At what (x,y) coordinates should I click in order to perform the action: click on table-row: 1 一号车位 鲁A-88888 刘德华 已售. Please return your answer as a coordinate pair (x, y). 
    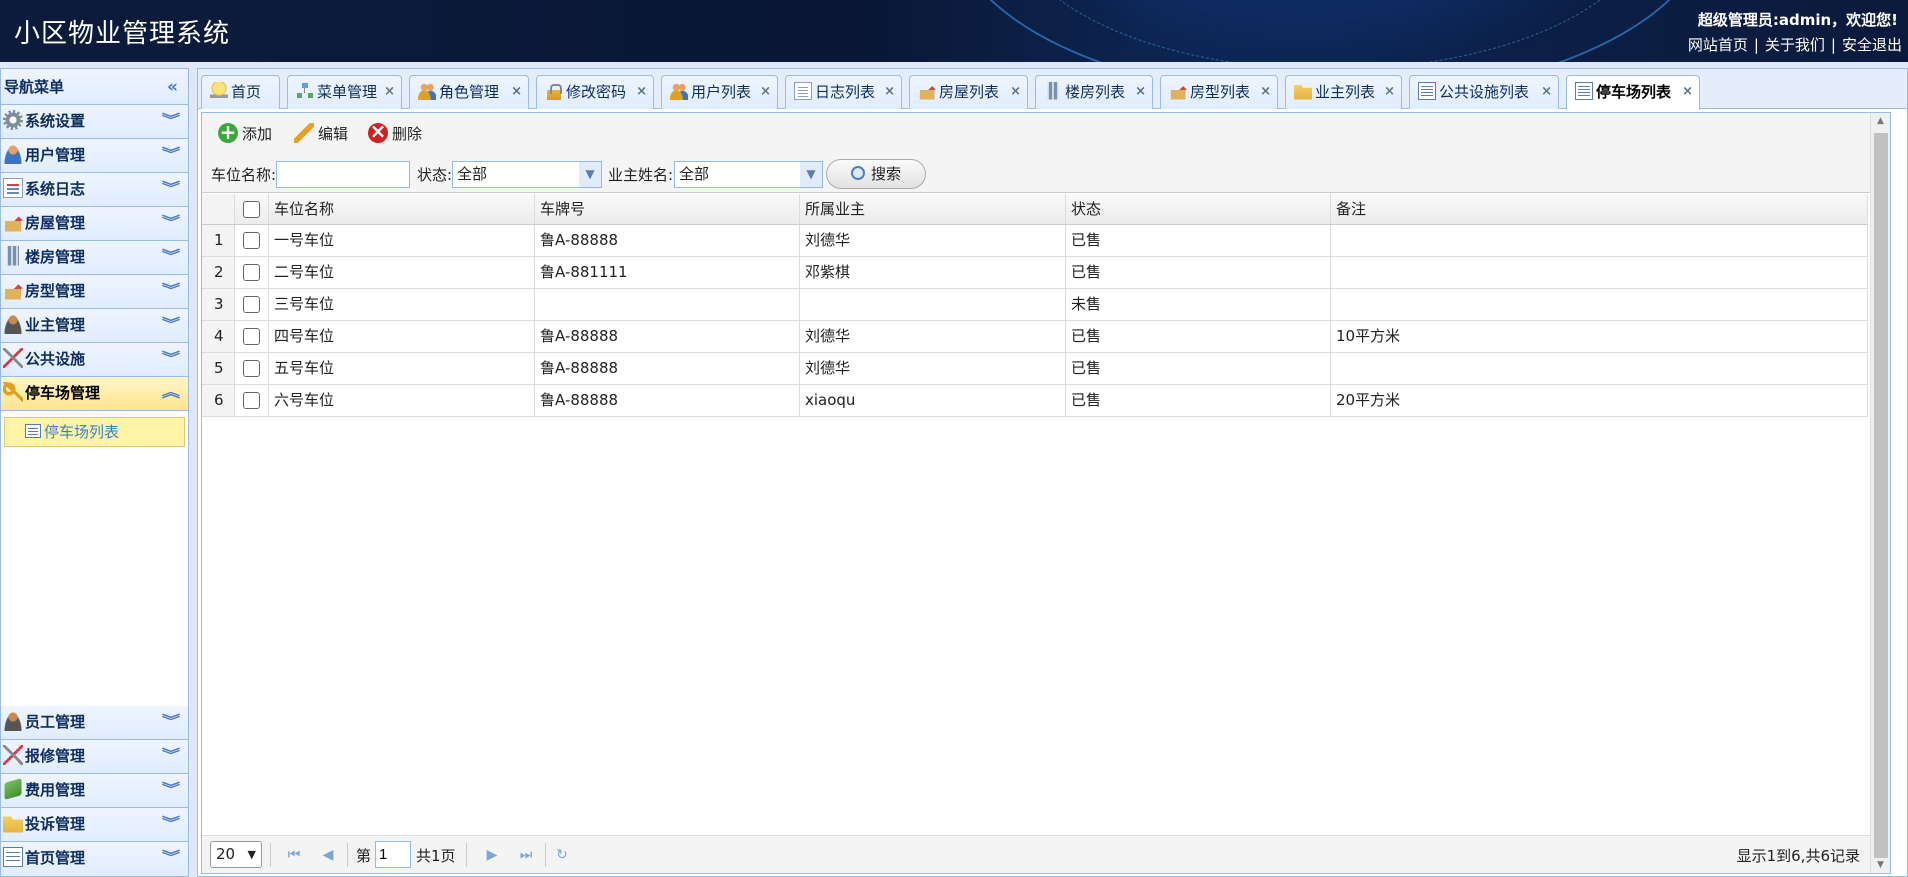
    Looking at the image, I should click on (1035, 241).